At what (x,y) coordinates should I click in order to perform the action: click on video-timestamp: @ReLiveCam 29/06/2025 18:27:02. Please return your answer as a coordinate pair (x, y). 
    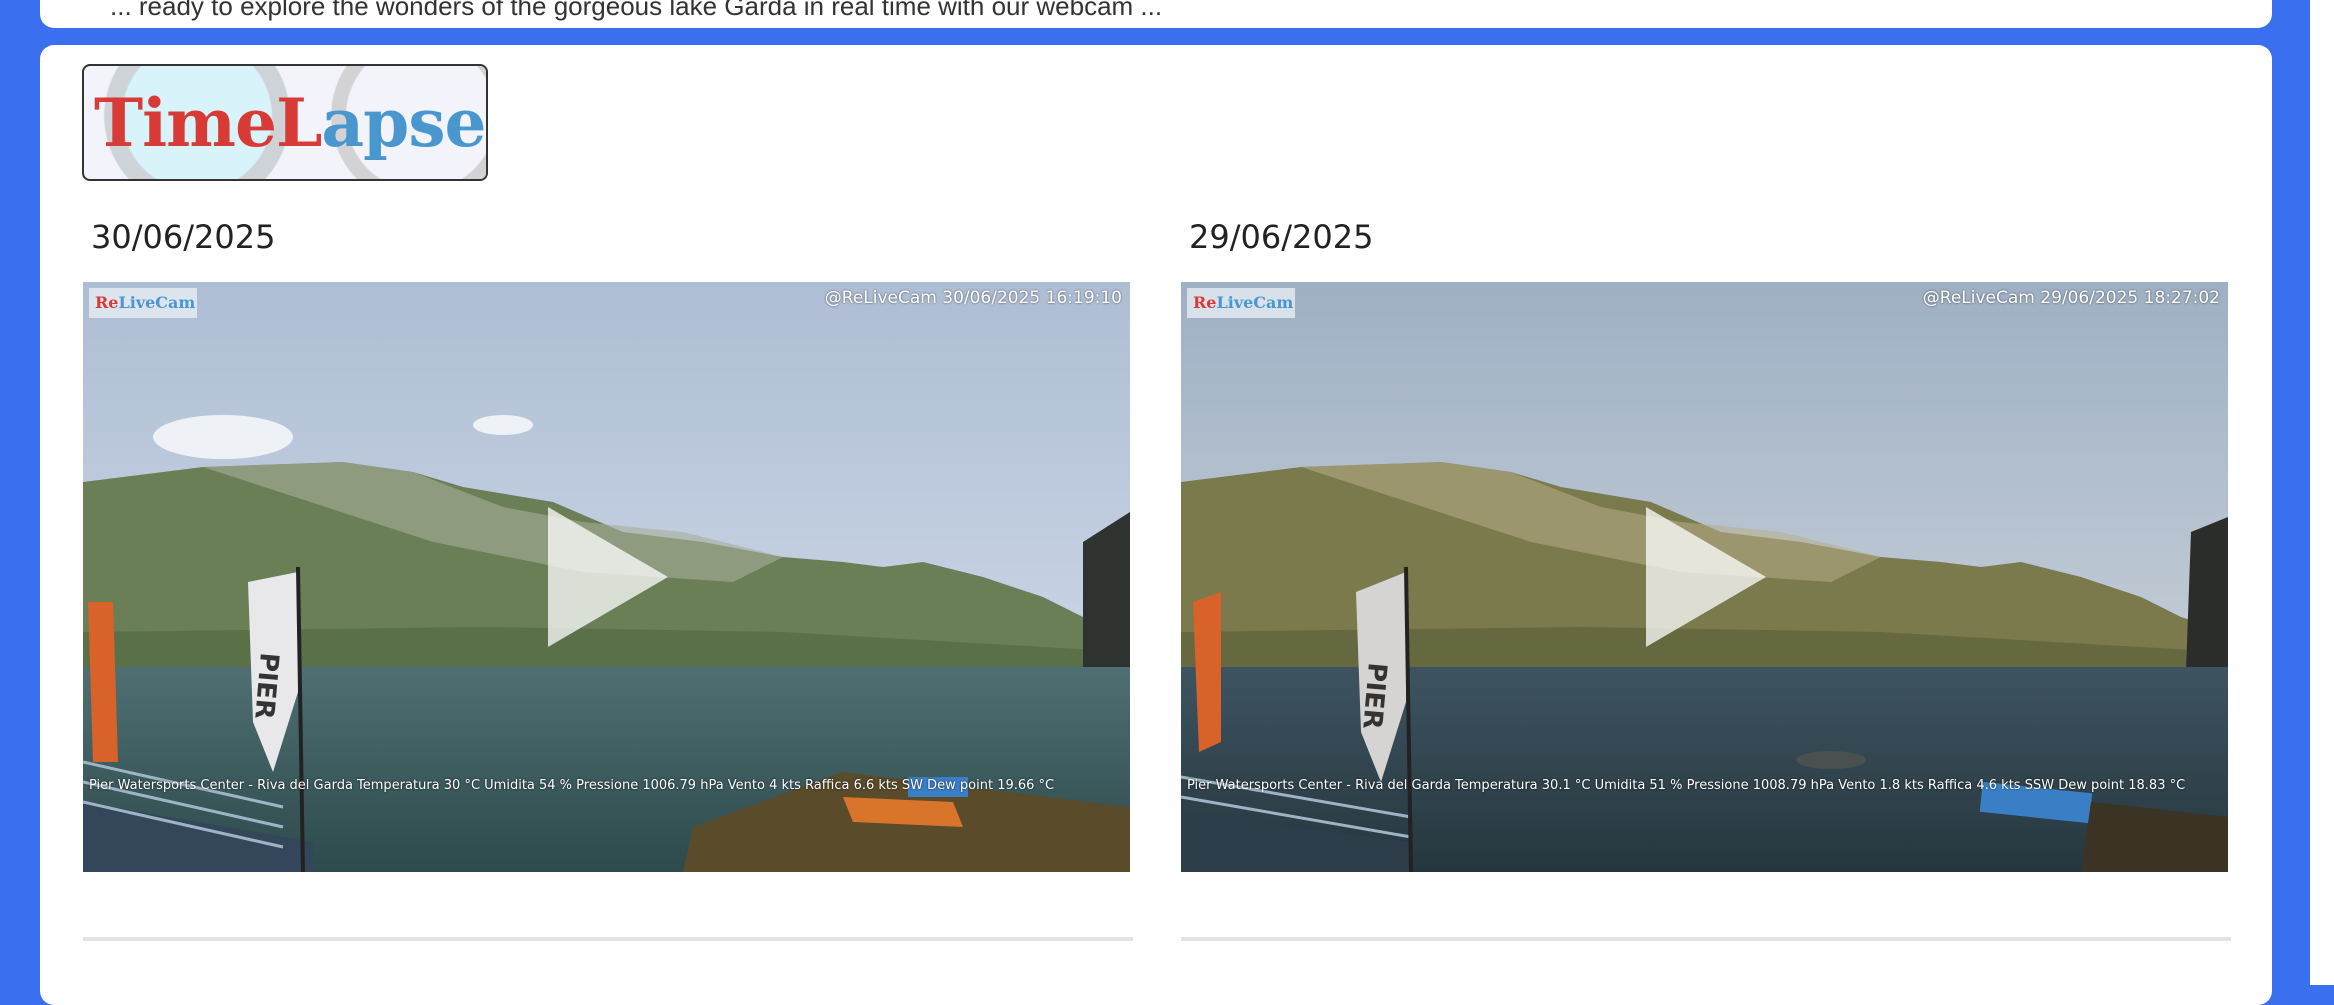
    Looking at the image, I should click on (2071, 298).